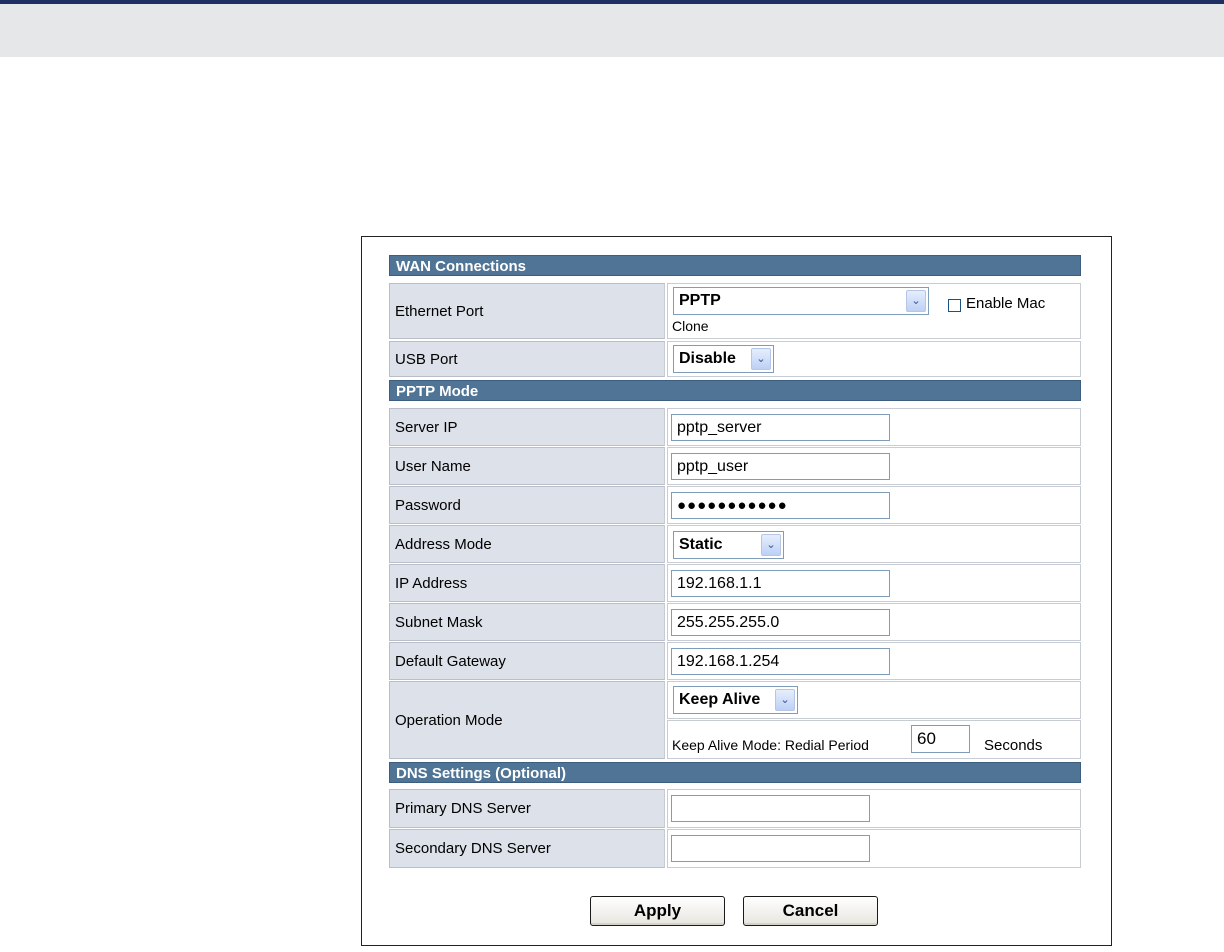  I want to click on value-usb-port: Disable ⌄, so click(874, 359).